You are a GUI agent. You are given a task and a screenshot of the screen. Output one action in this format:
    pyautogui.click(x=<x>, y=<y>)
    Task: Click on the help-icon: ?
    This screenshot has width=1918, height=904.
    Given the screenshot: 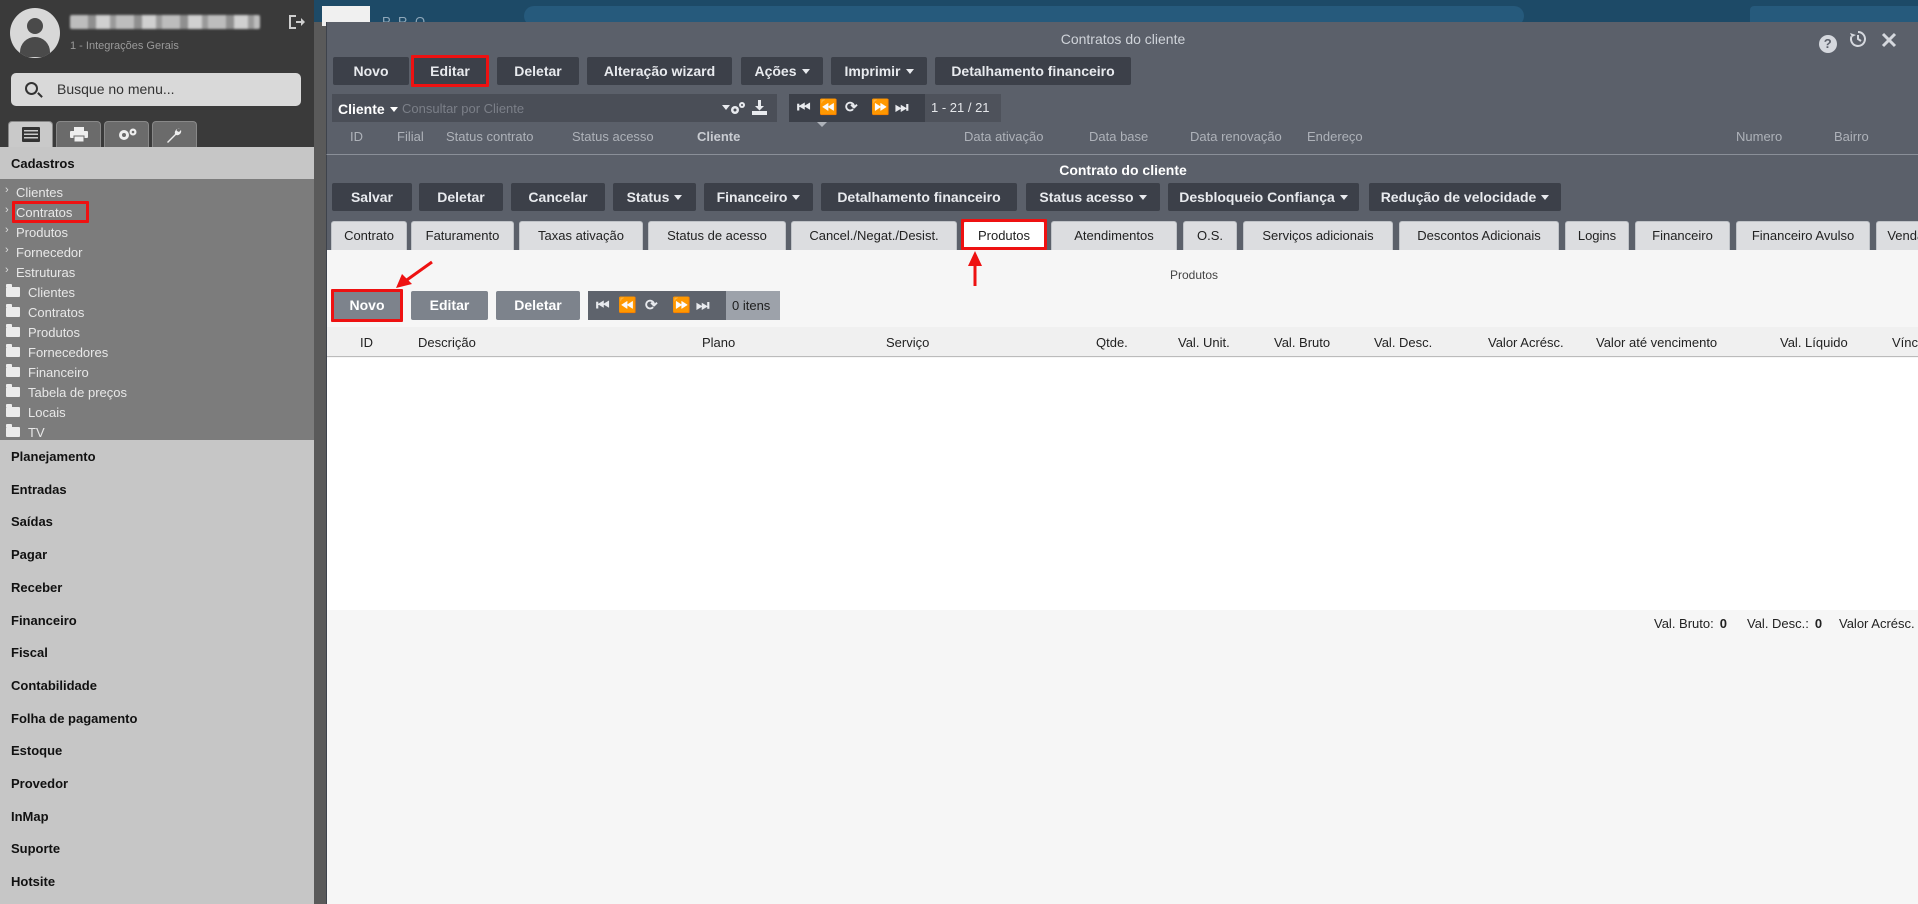 What is the action you would take?
    pyautogui.click(x=1827, y=44)
    